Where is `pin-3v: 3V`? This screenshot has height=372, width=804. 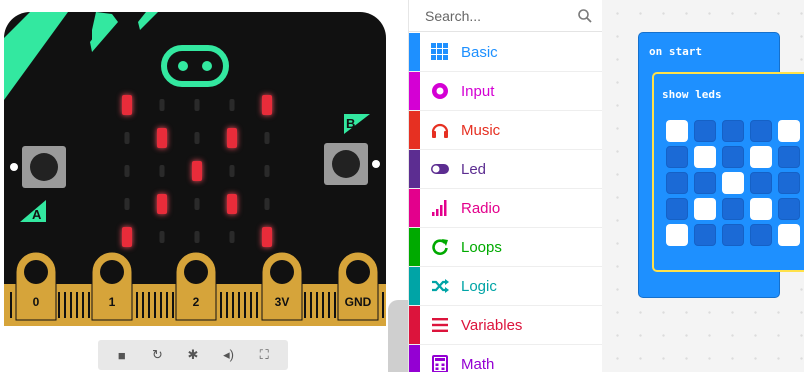 pin-3v: 3V is located at coordinates (282, 286).